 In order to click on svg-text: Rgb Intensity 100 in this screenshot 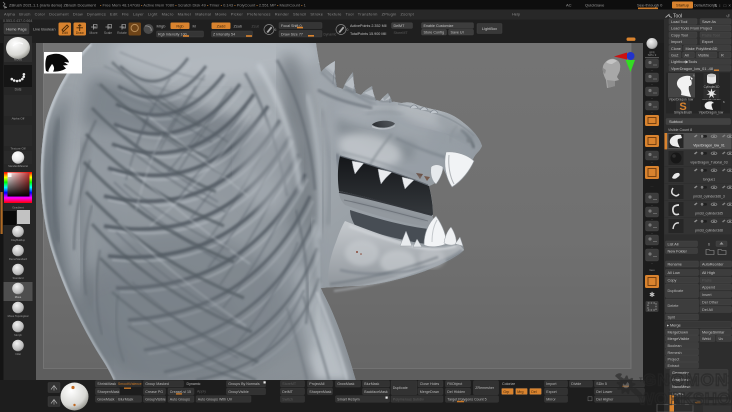, I will do `click(172, 35)`.